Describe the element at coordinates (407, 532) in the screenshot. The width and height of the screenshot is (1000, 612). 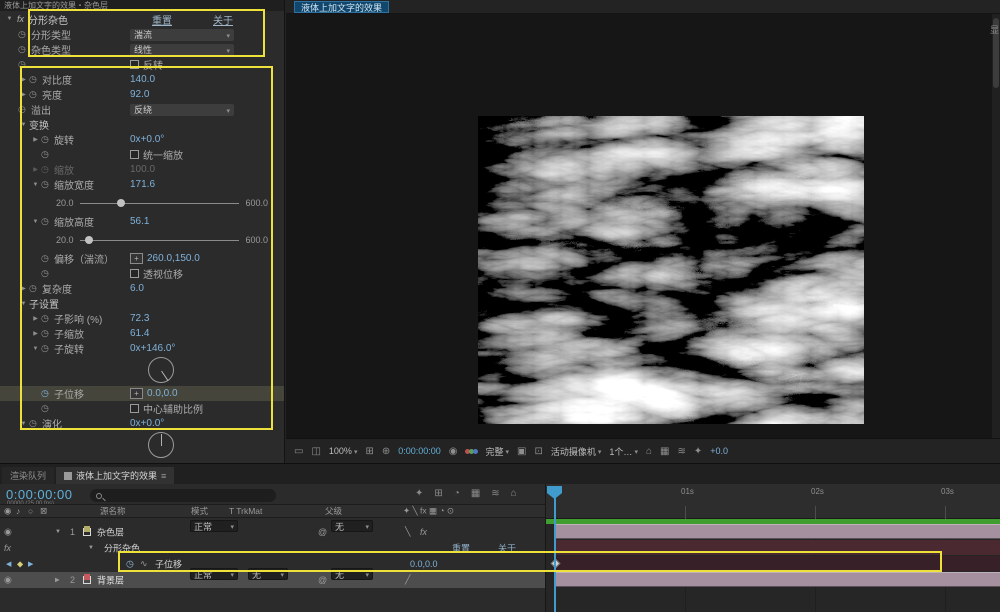
I see `quality-switch-icon: ╲` at that location.